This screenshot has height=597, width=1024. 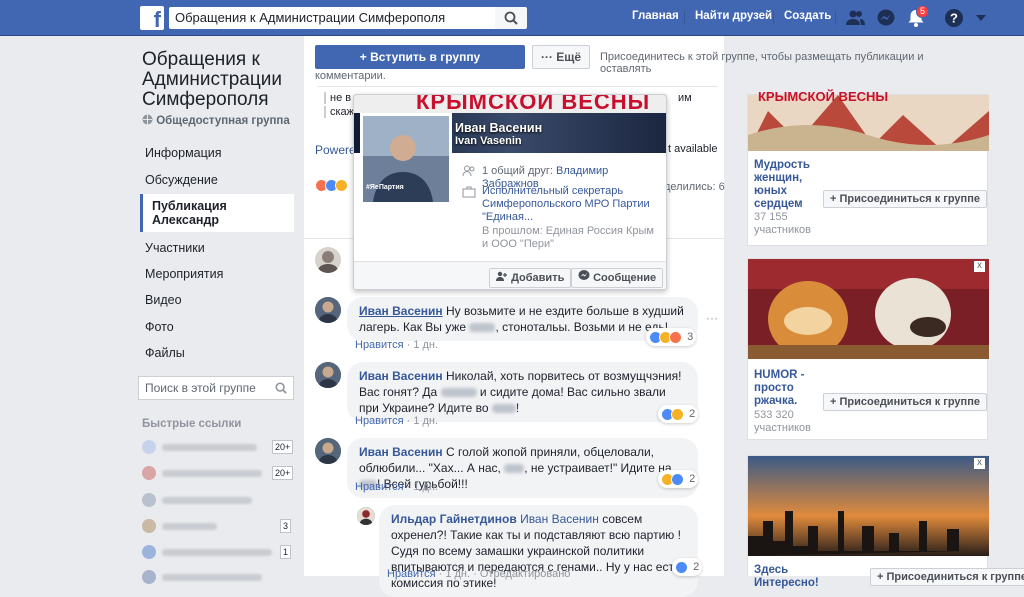 I want to click on more-button: ··· Ещё, so click(x=561, y=57).